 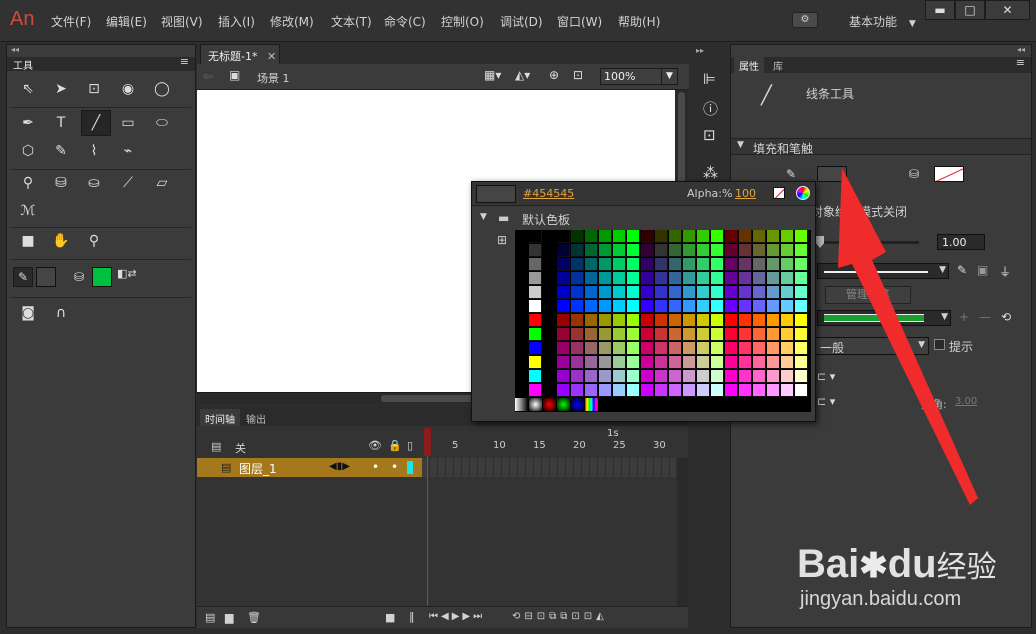 What do you see at coordinates (502, 240) in the screenshot?
I see `grid-view-icon: ⊞` at bounding box center [502, 240].